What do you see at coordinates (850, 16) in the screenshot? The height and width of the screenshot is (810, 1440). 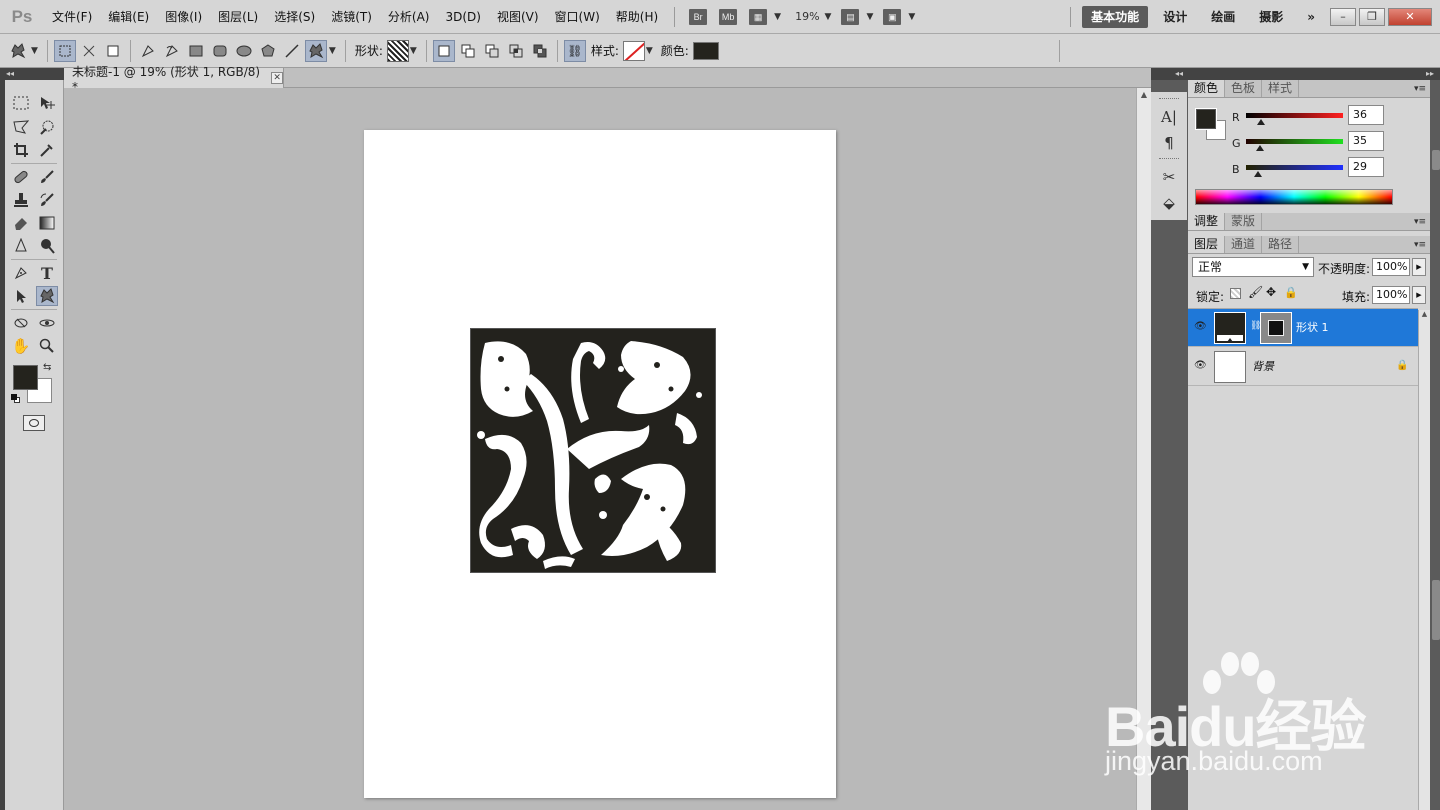 I see `arrange-documents-icon: ▤` at bounding box center [850, 16].